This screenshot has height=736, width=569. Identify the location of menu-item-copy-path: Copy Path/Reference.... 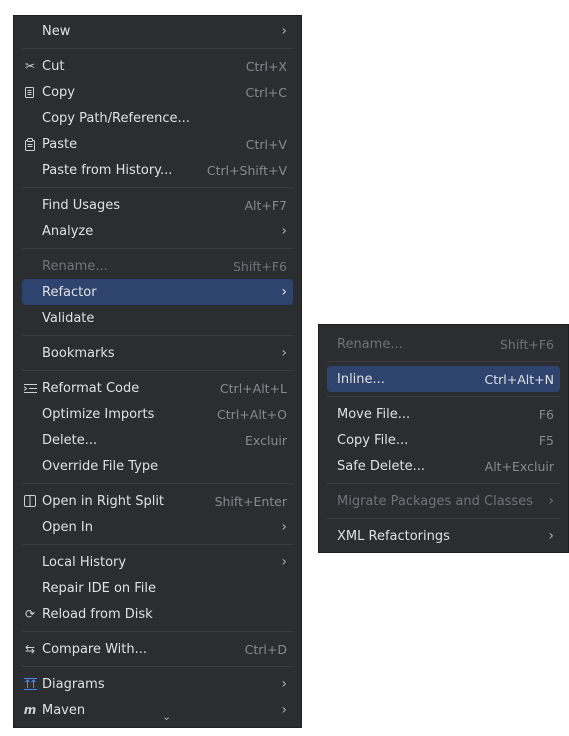
(157, 118).